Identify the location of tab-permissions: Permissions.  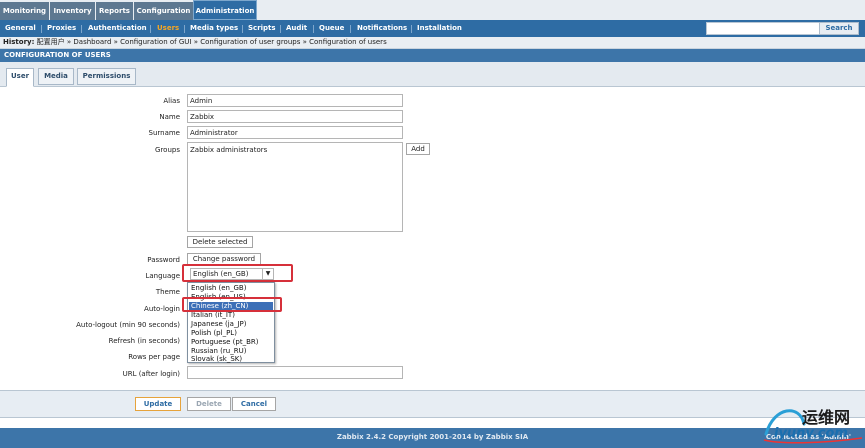
(106, 76).